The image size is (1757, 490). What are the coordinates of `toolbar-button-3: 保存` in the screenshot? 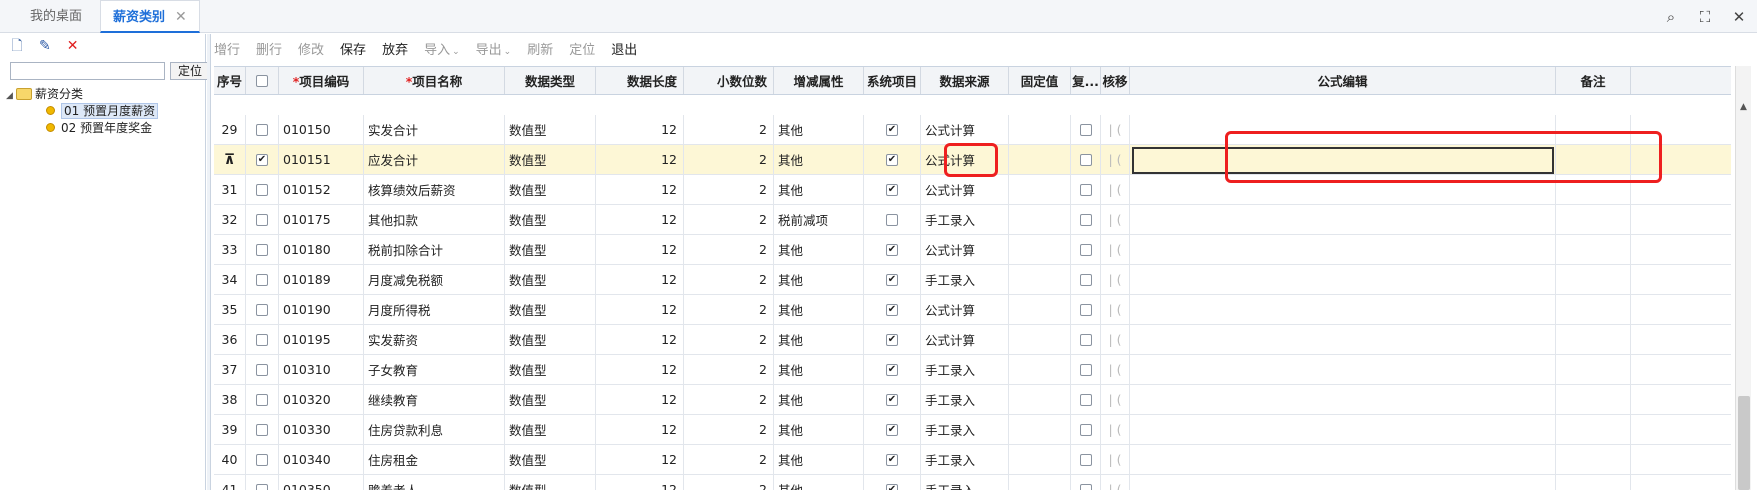 It's located at (353, 50).